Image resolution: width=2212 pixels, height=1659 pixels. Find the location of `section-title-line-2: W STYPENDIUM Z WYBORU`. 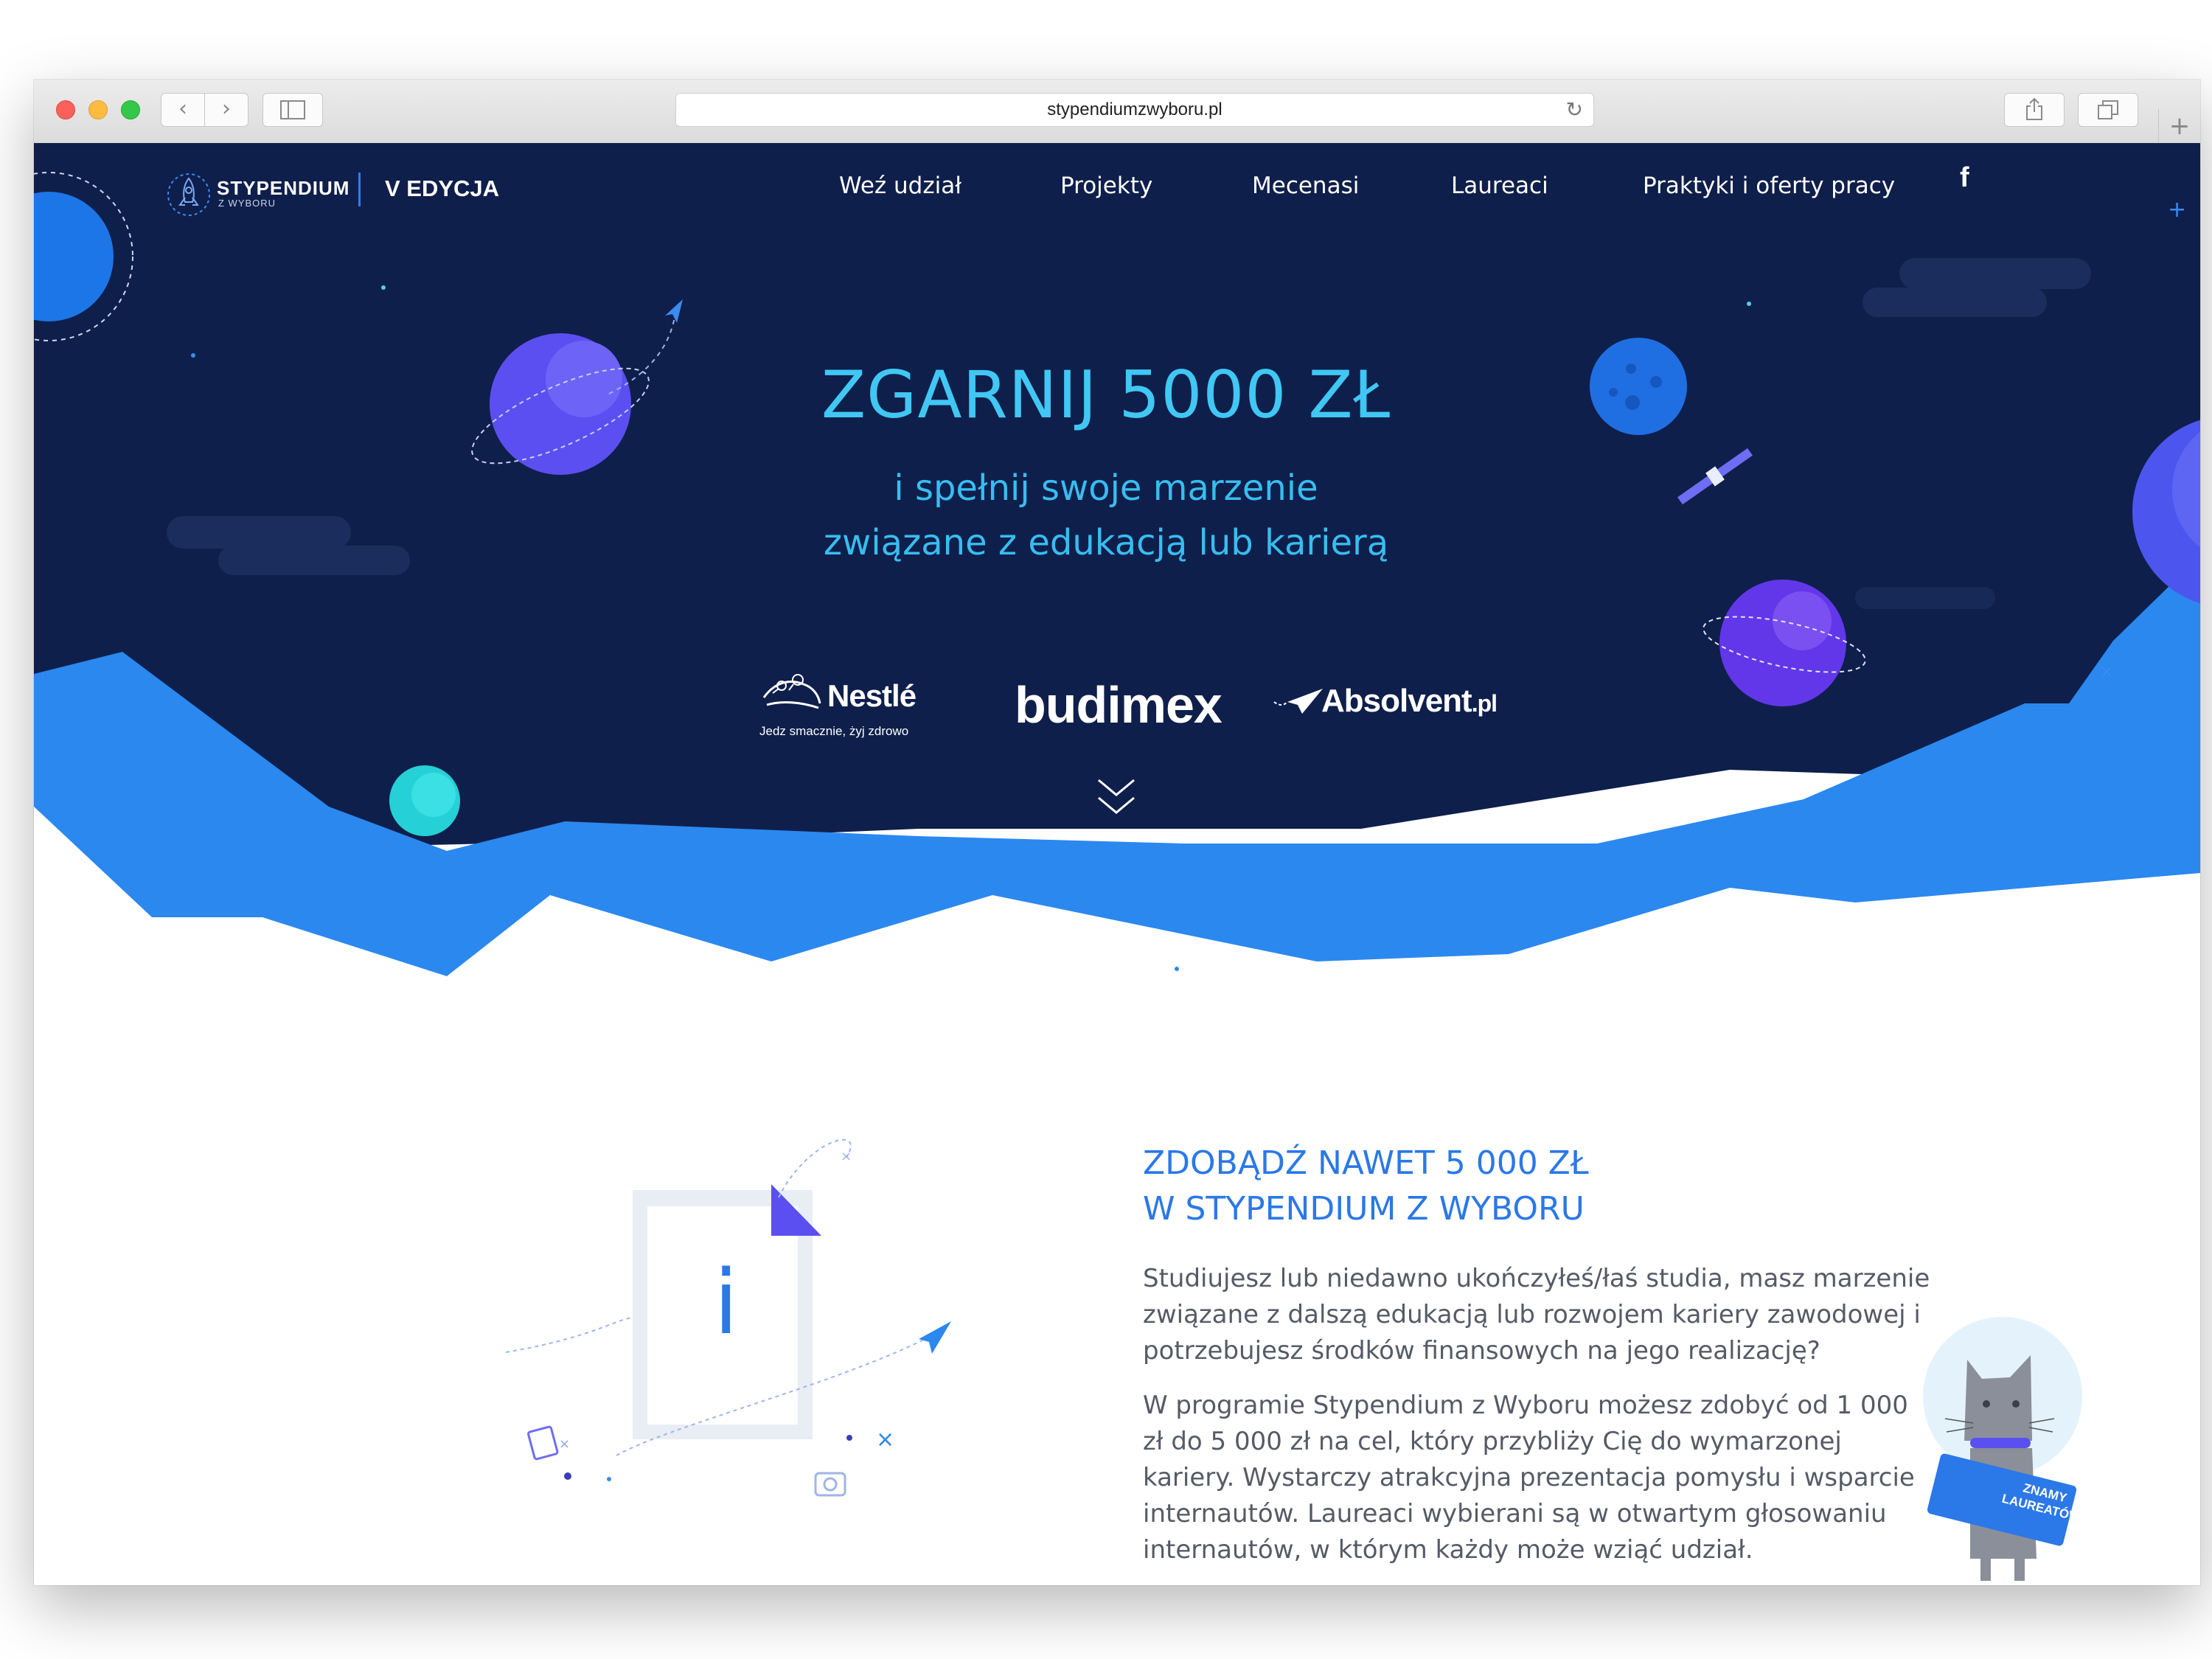

section-title-line-2: W STYPENDIUM Z WYBORU is located at coordinates (1364, 1209).